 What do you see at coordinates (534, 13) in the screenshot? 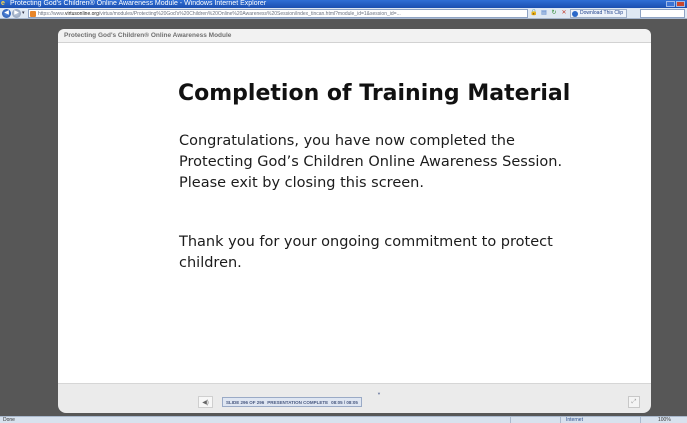
I see `lock-icon: 🔒` at bounding box center [534, 13].